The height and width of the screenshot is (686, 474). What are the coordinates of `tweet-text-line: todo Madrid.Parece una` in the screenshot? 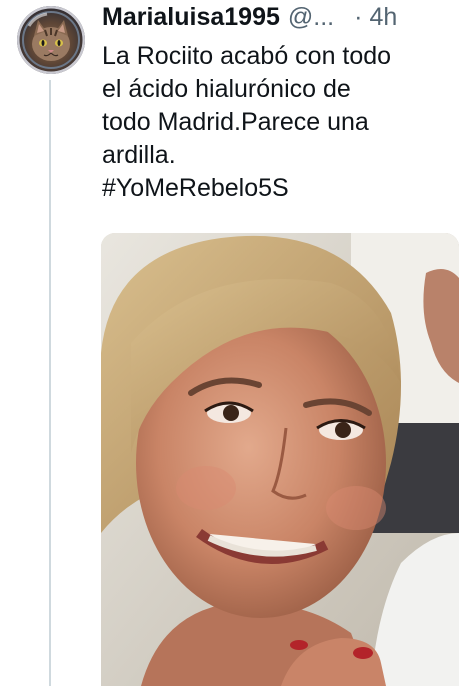 It's located at (235, 122).